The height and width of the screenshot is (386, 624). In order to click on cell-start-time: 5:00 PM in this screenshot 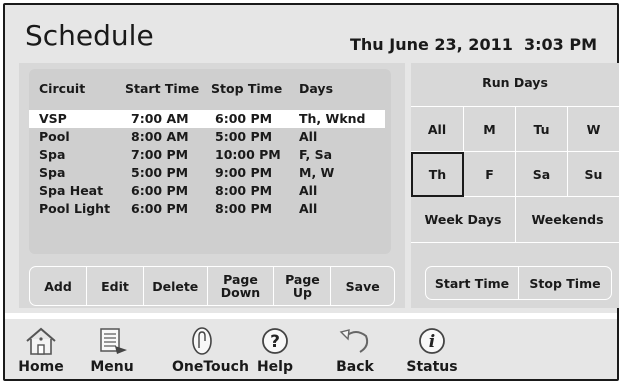, I will do `click(160, 172)`.